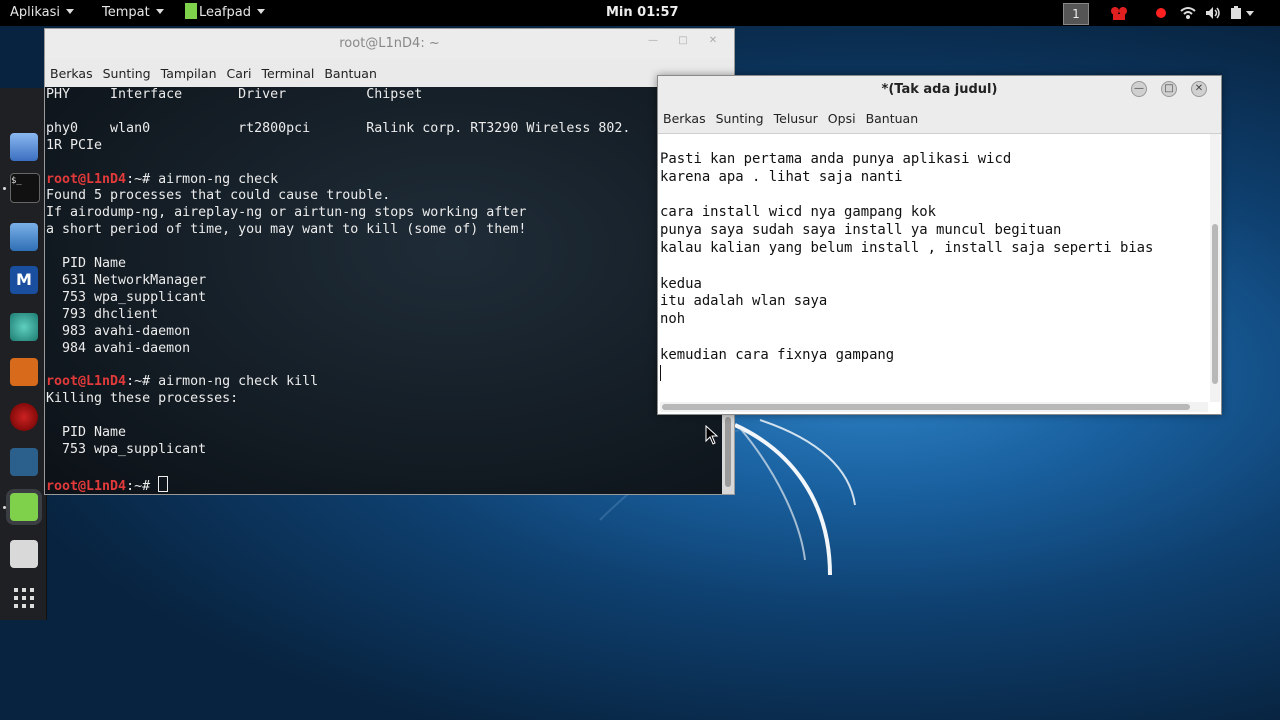 Image resolution: width=1280 pixels, height=720 pixels. I want to click on terminal-command: :~# airmon-ng check kill, so click(222, 382).